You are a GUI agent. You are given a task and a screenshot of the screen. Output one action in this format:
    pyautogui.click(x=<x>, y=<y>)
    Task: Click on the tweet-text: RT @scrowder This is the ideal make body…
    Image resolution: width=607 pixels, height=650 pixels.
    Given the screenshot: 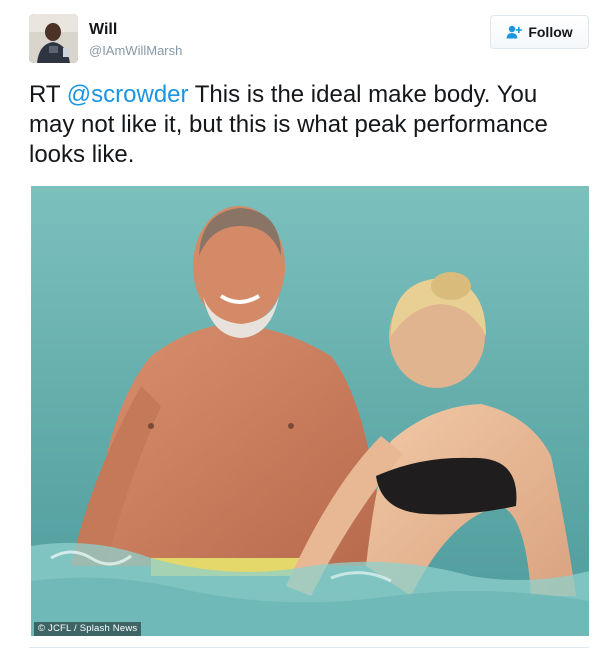 What is the action you would take?
    pyautogui.click(x=309, y=125)
    